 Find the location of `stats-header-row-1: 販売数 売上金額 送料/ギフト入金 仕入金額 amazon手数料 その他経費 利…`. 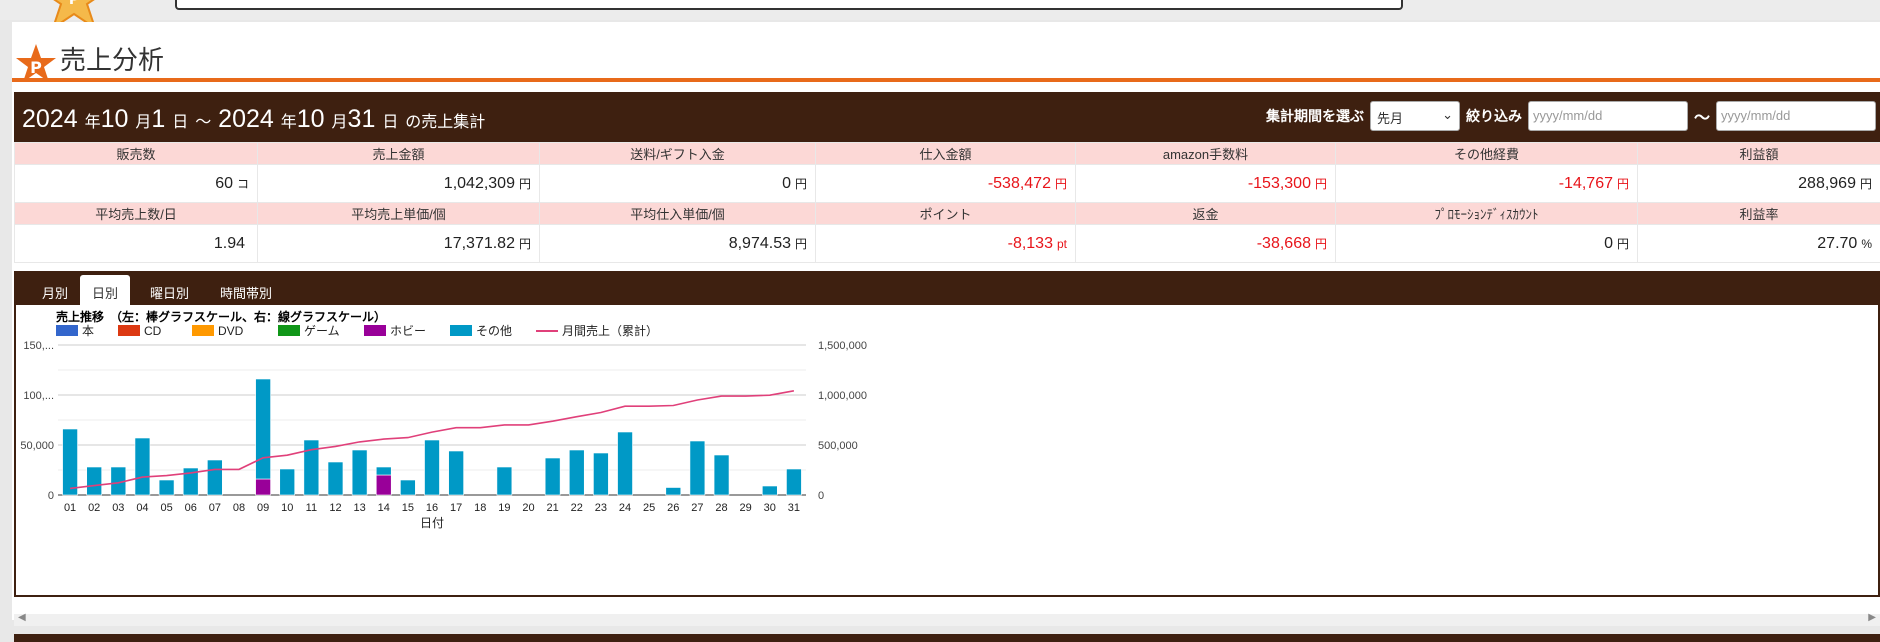

stats-header-row-1: 販売数 売上金額 送料/ギフト入金 仕入金額 amazon手数料 その他経費 利… is located at coordinates (947, 154).